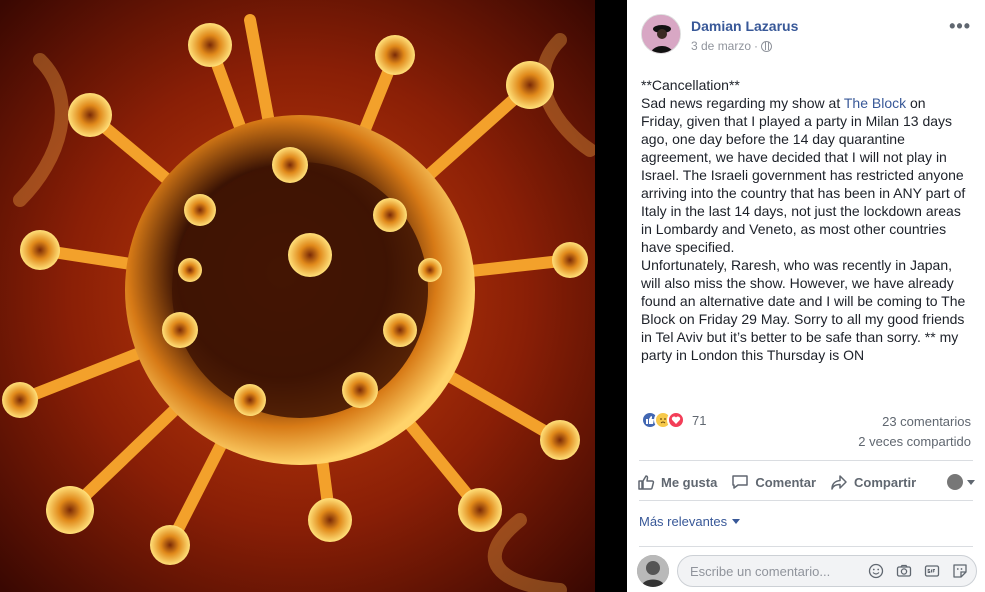 This screenshot has width=985, height=592. I want to click on comment-sort-selector: Más relevantes, so click(690, 521).